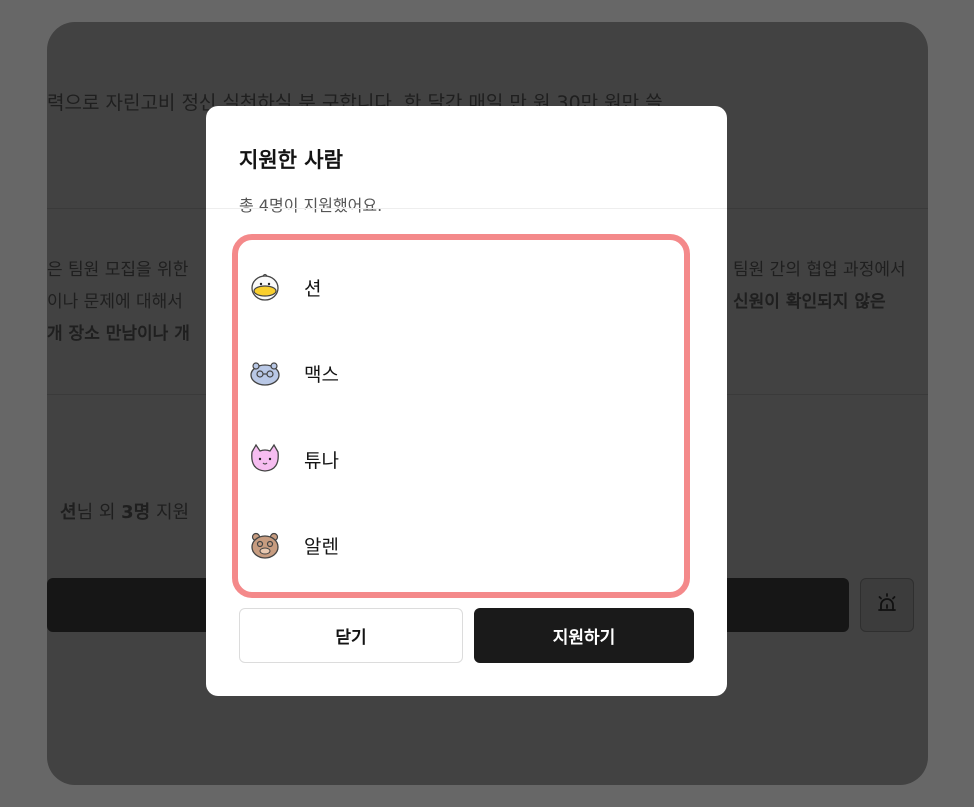 The width and height of the screenshot is (974, 807). I want to click on list-item: 알렌, so click(293, 545).